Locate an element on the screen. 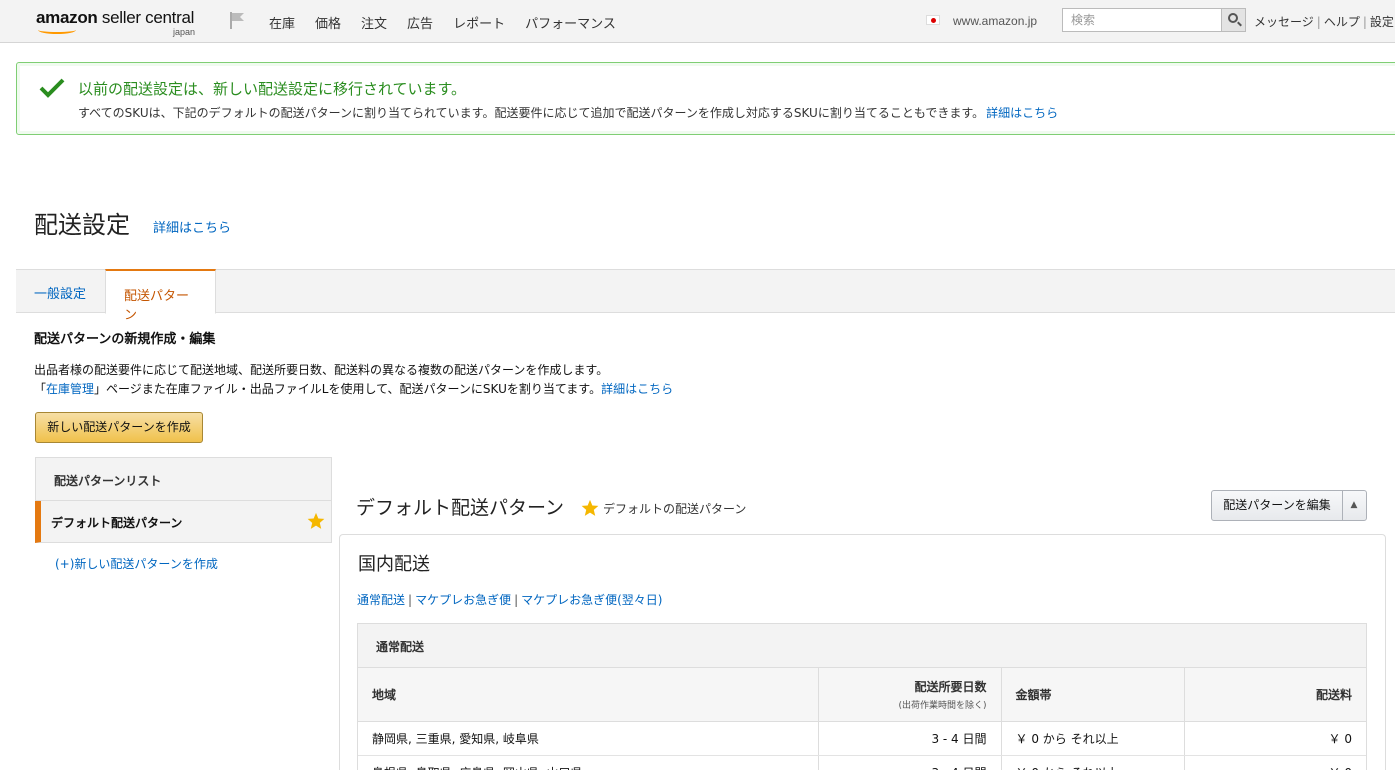 This screenshot has height=770, width=1395. search-input is located at coordinates (1142, 20).